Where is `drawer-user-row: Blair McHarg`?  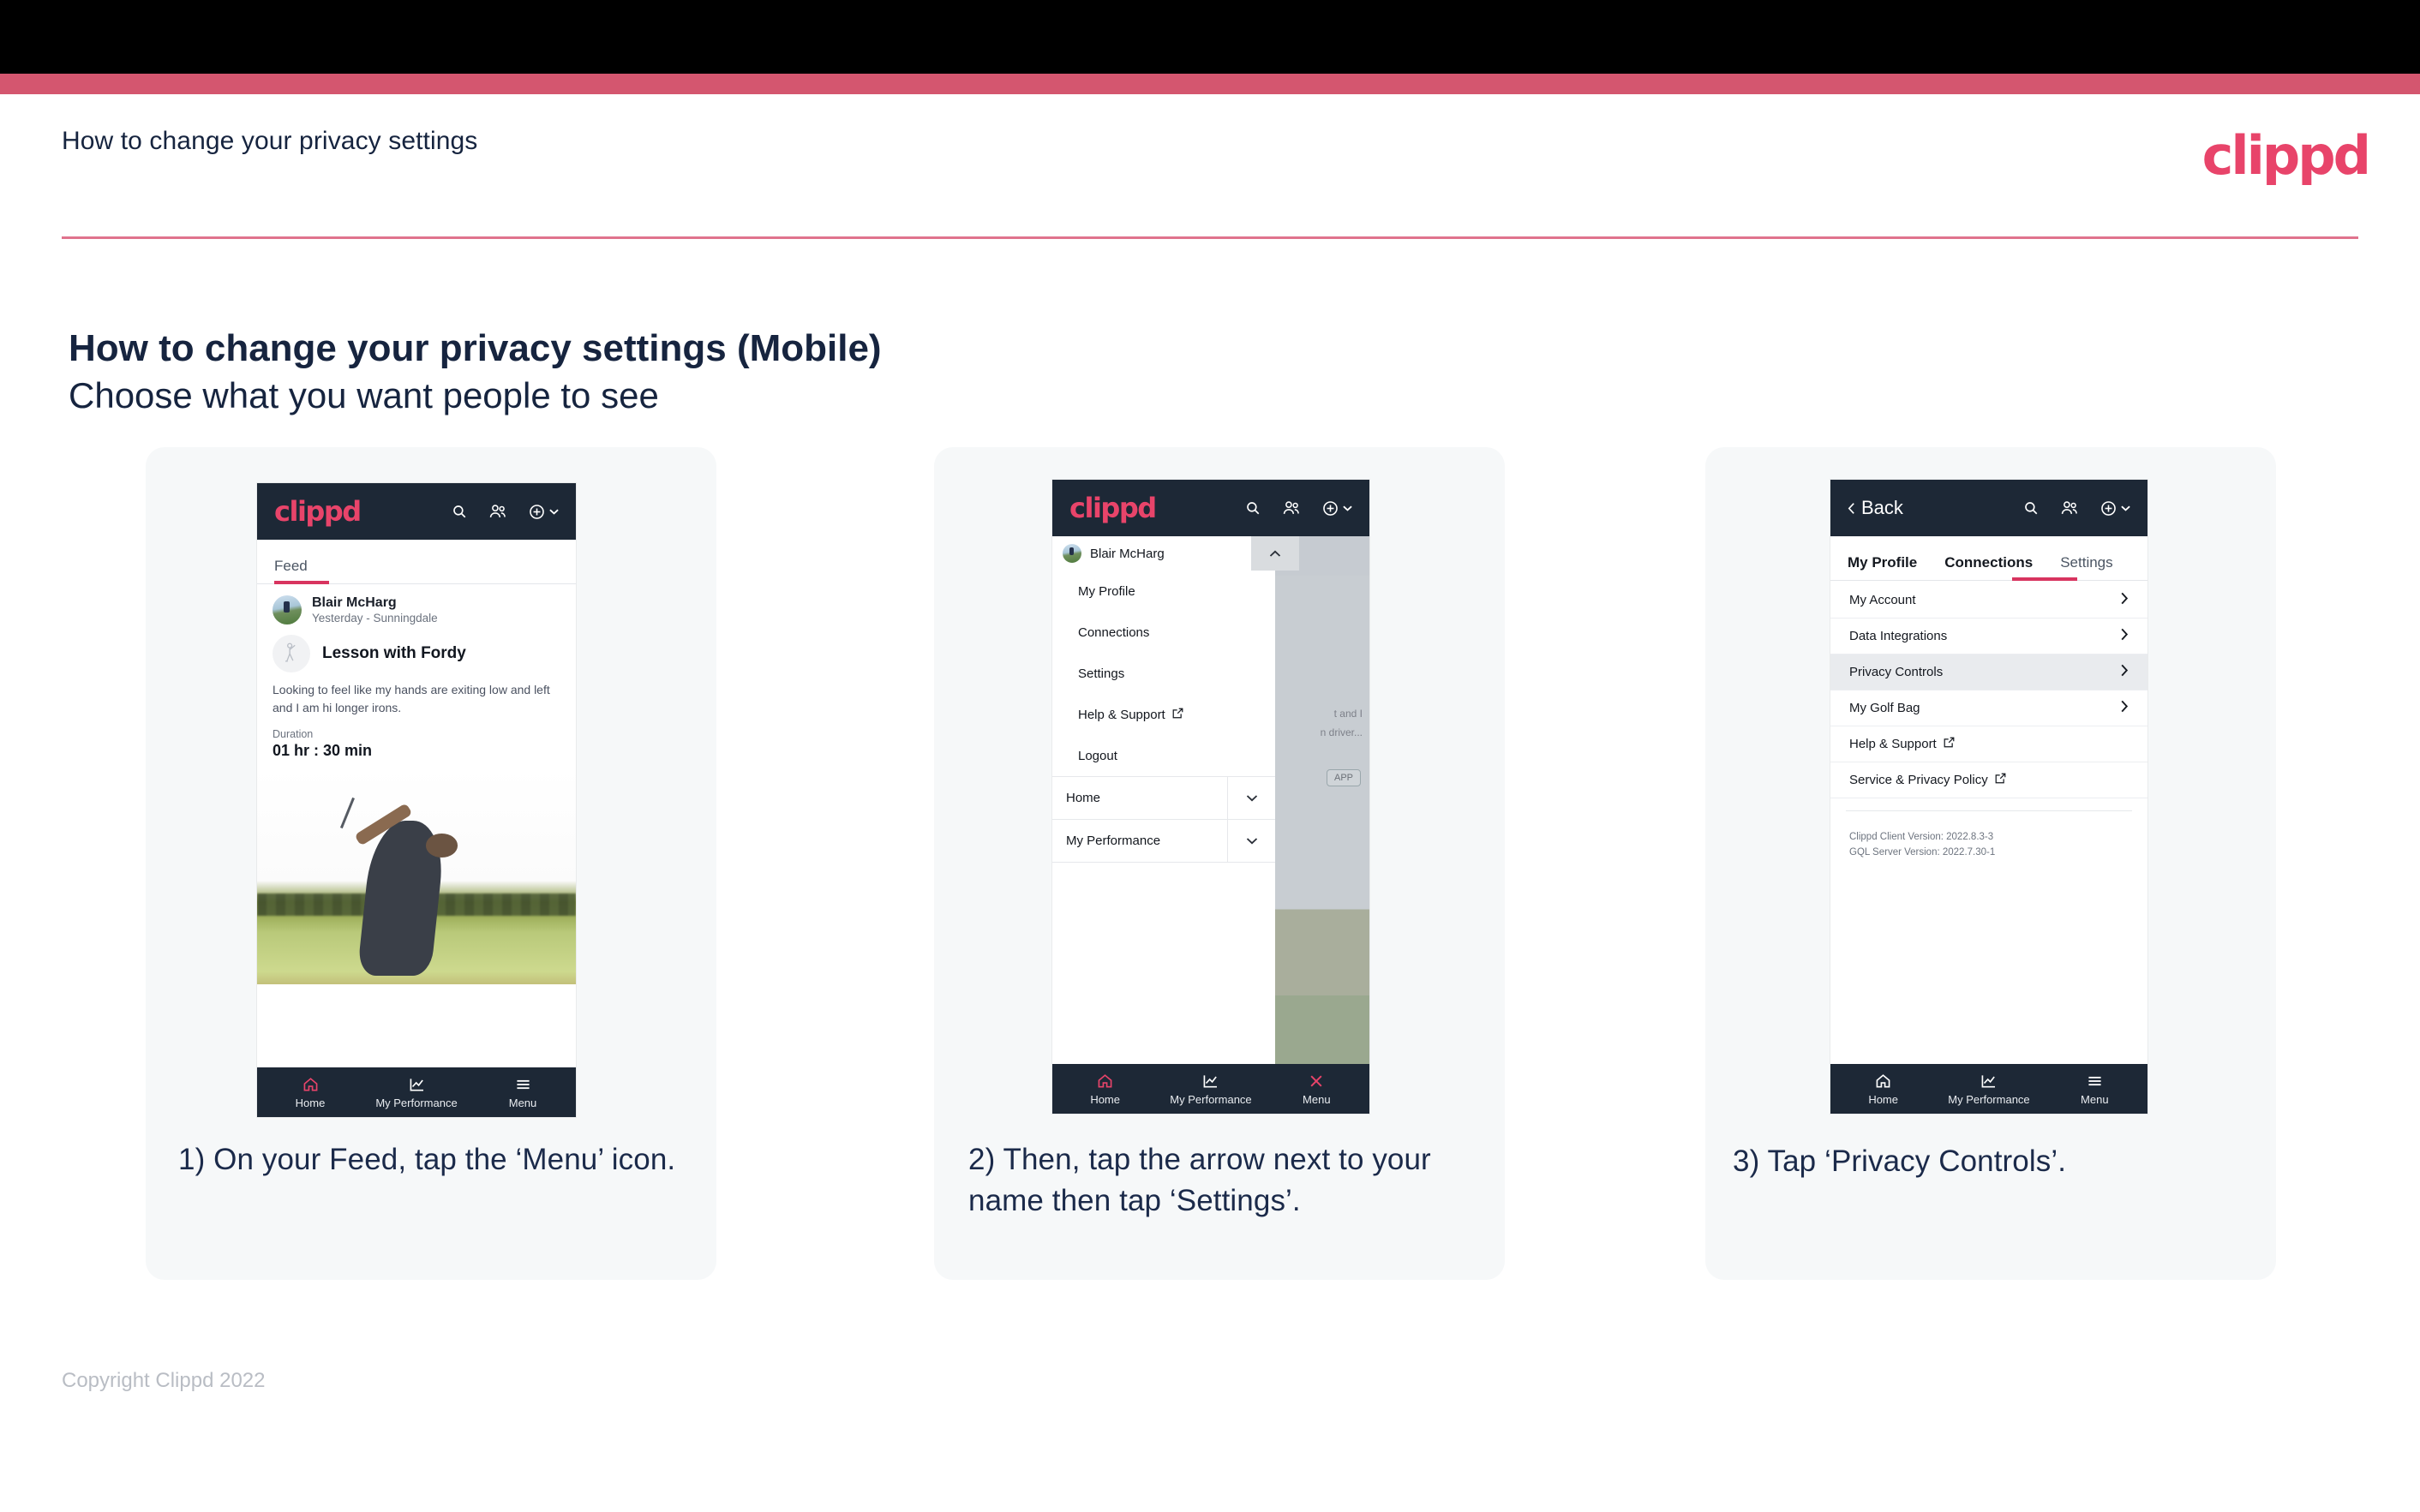
drawer-user-row: Blair McHarg is located at coordinates (1175, 553).